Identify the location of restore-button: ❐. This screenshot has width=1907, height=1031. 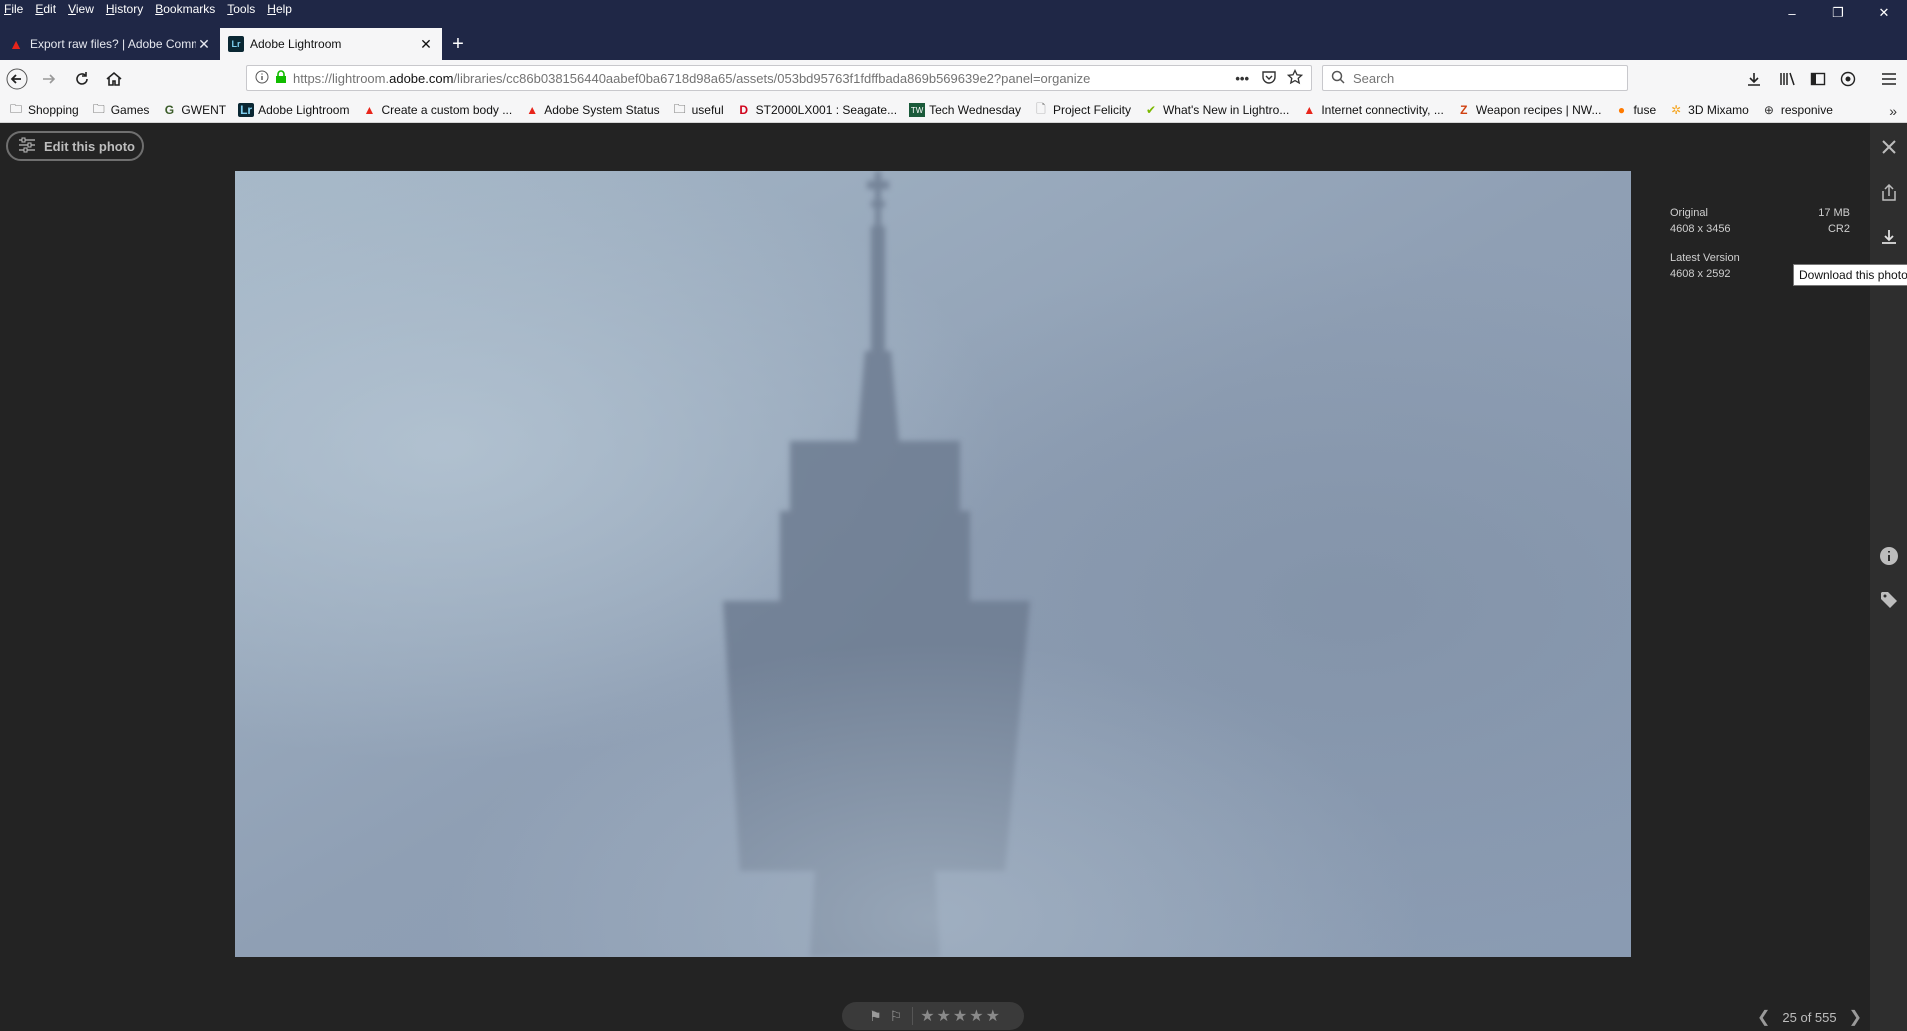
(1838, 13).